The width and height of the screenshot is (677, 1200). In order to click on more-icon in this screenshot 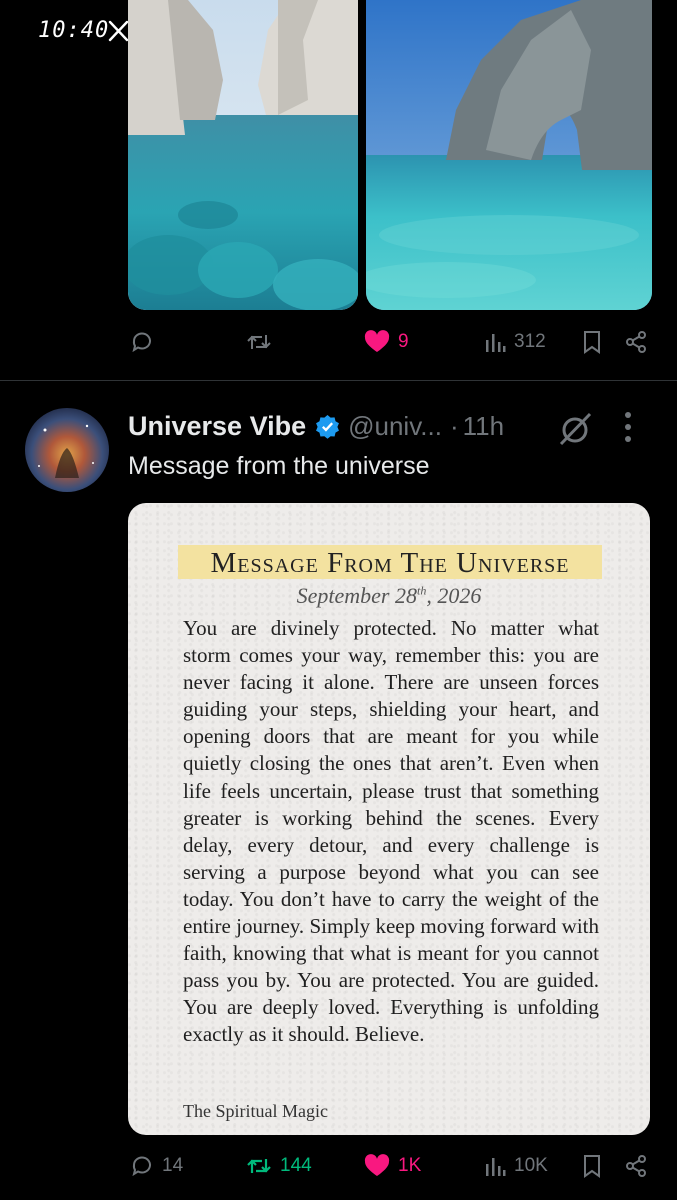, I will do `click(628, 427)`.